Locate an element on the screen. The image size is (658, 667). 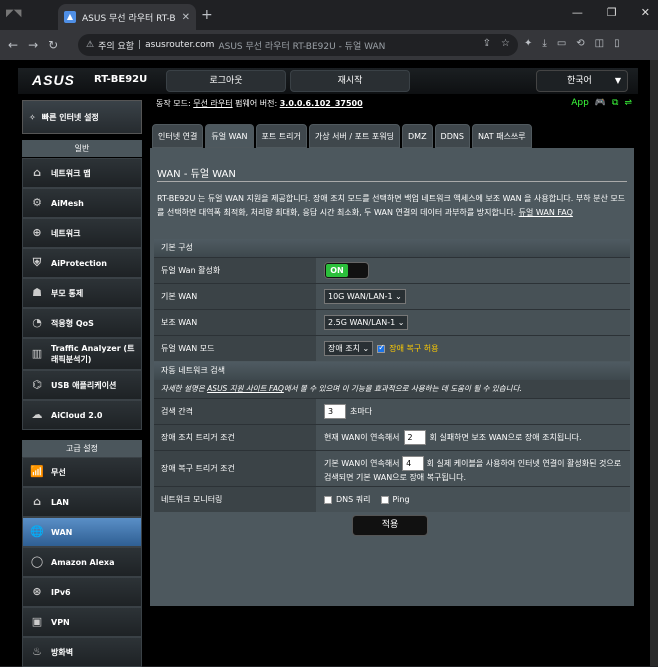
sidebar-item-wan: 🌐 WAN is located at coordinates (82, 532).